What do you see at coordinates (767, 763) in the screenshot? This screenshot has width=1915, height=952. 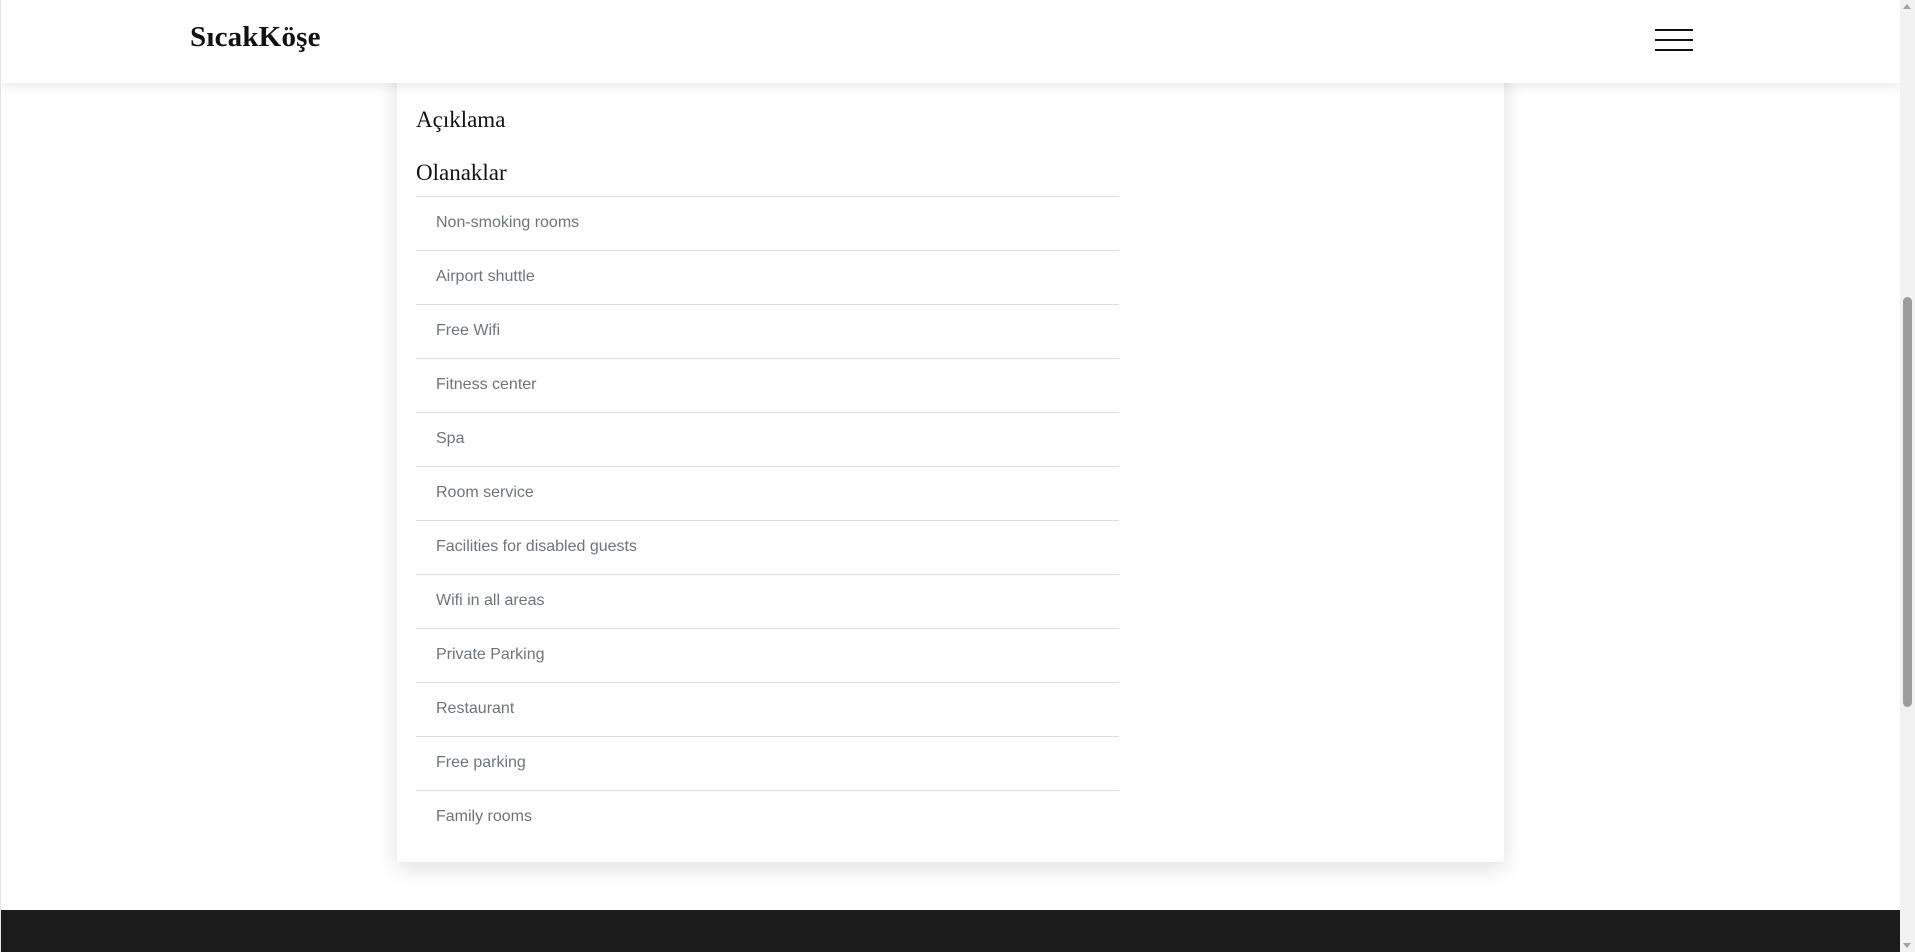 I see `amenity-item: Free parking` at bounding box center [767, 763].